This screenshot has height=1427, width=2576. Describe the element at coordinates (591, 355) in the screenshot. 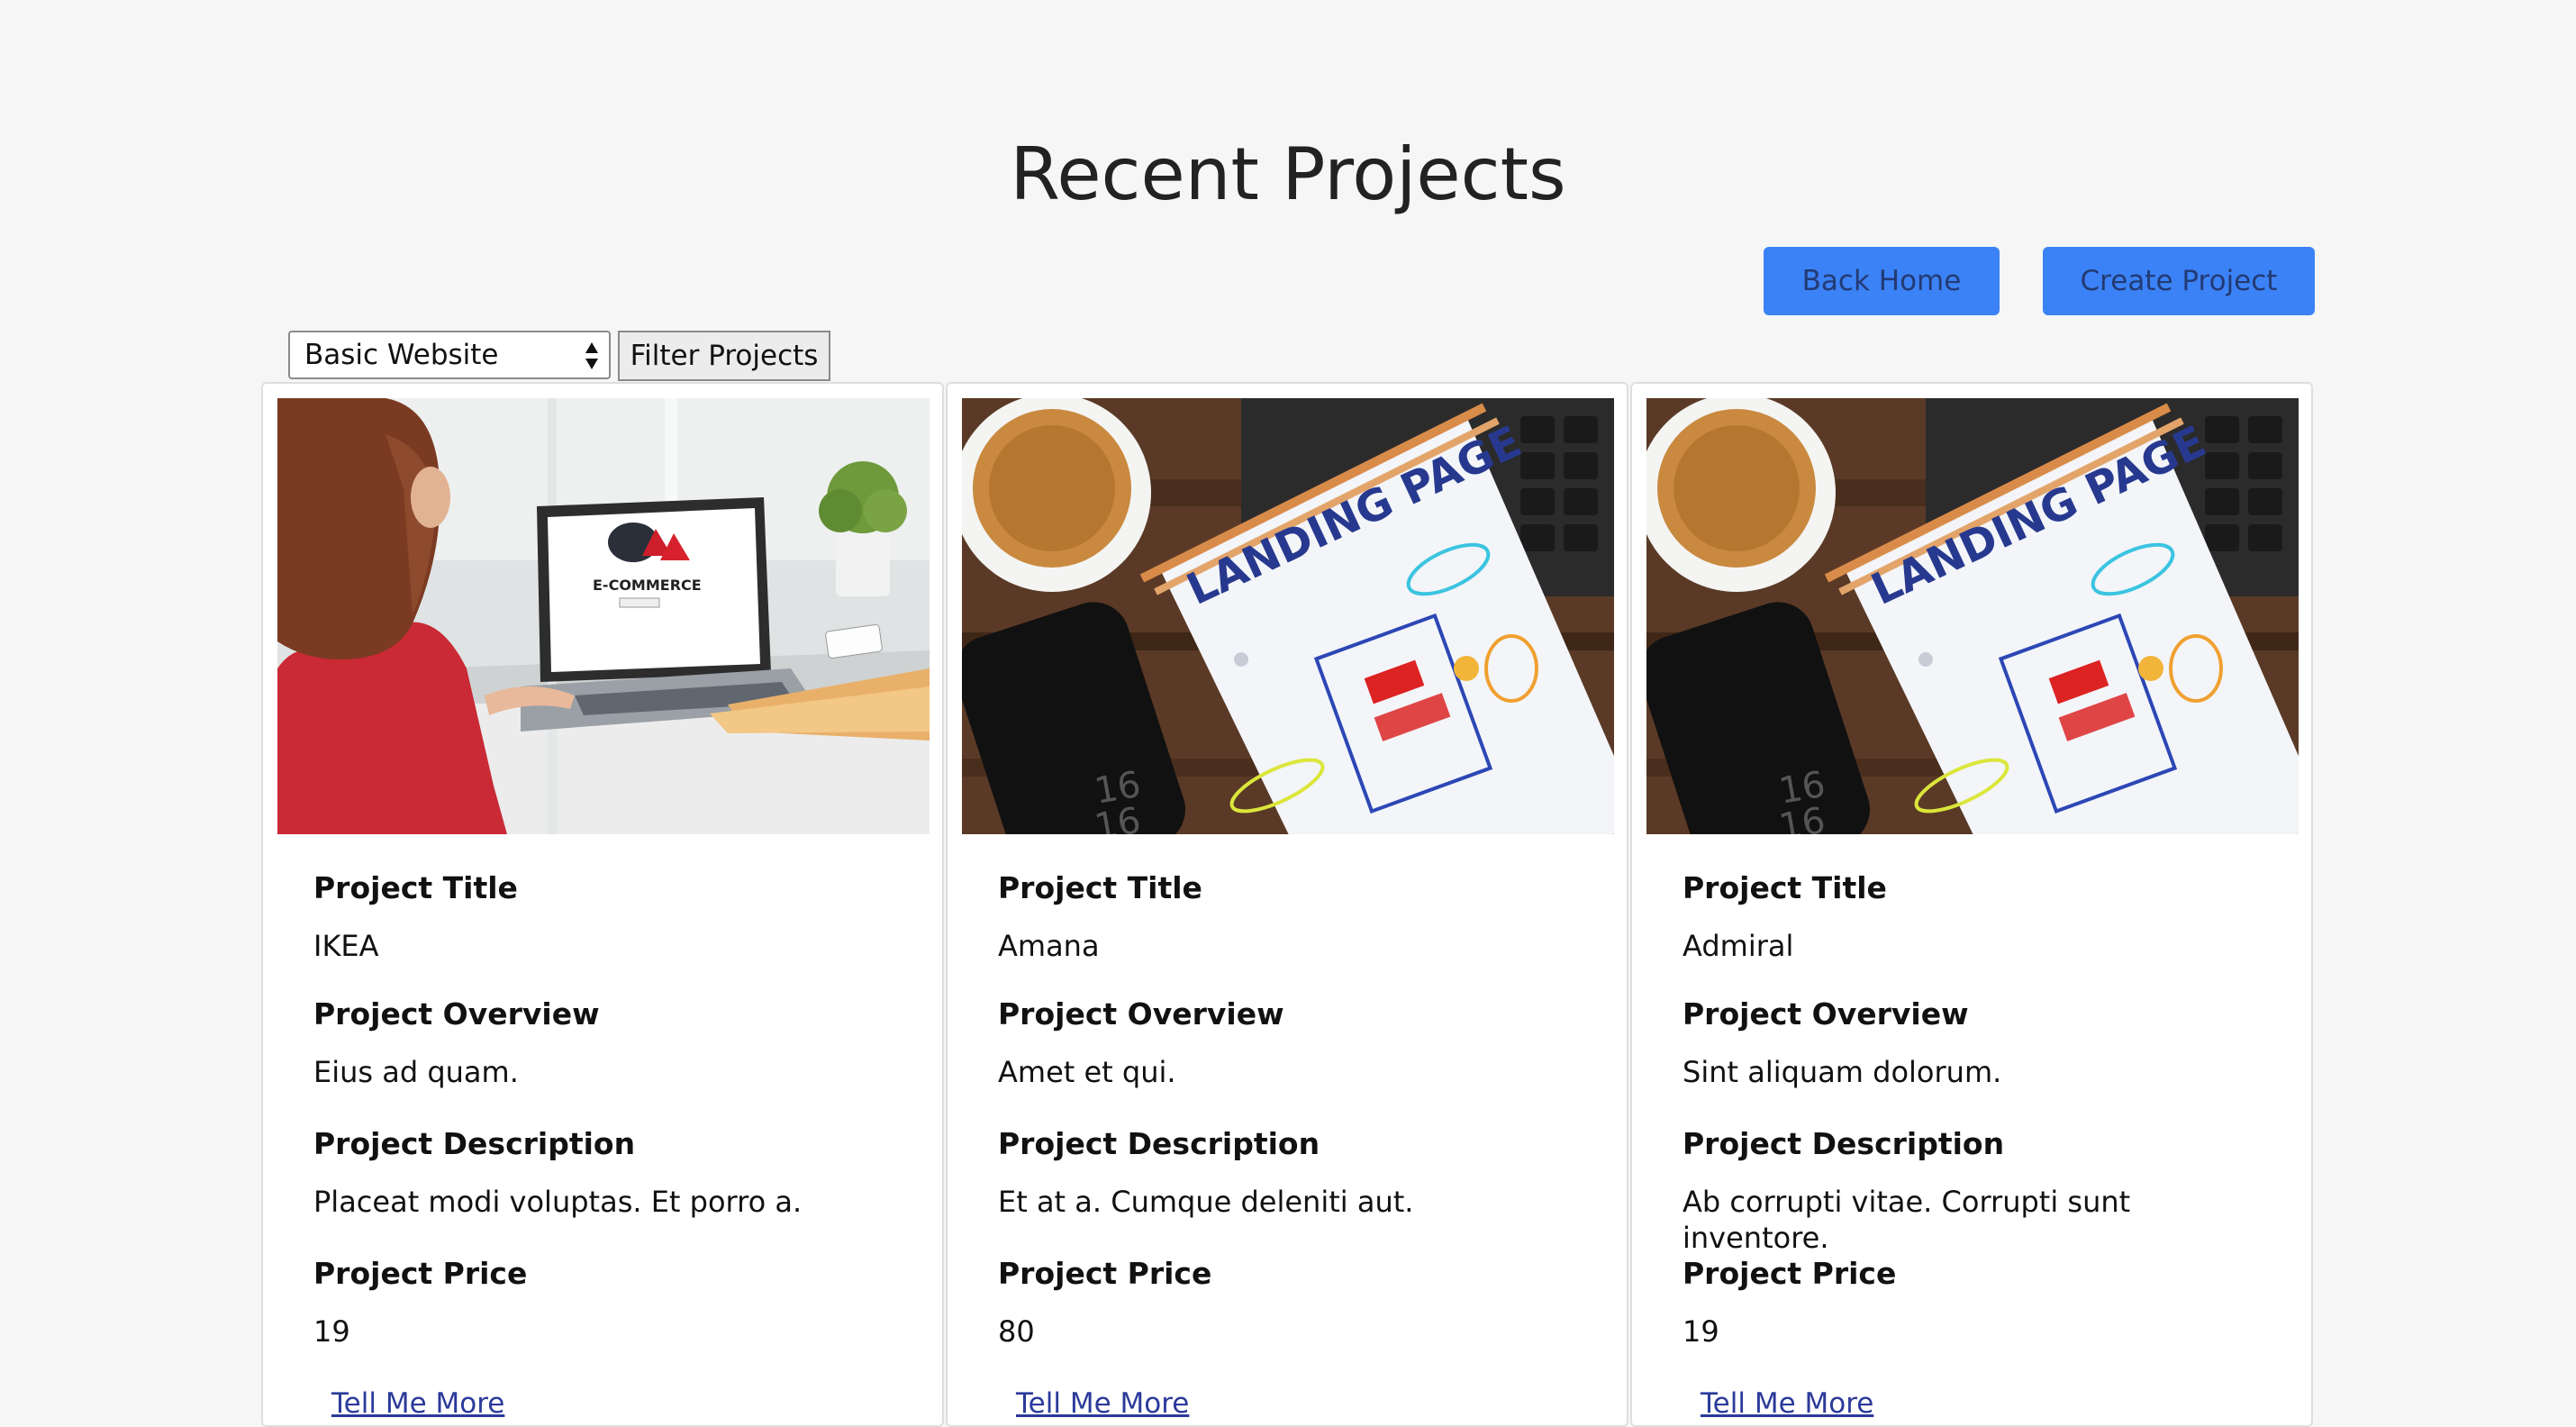

I see `select-arrows-icon` at that location.